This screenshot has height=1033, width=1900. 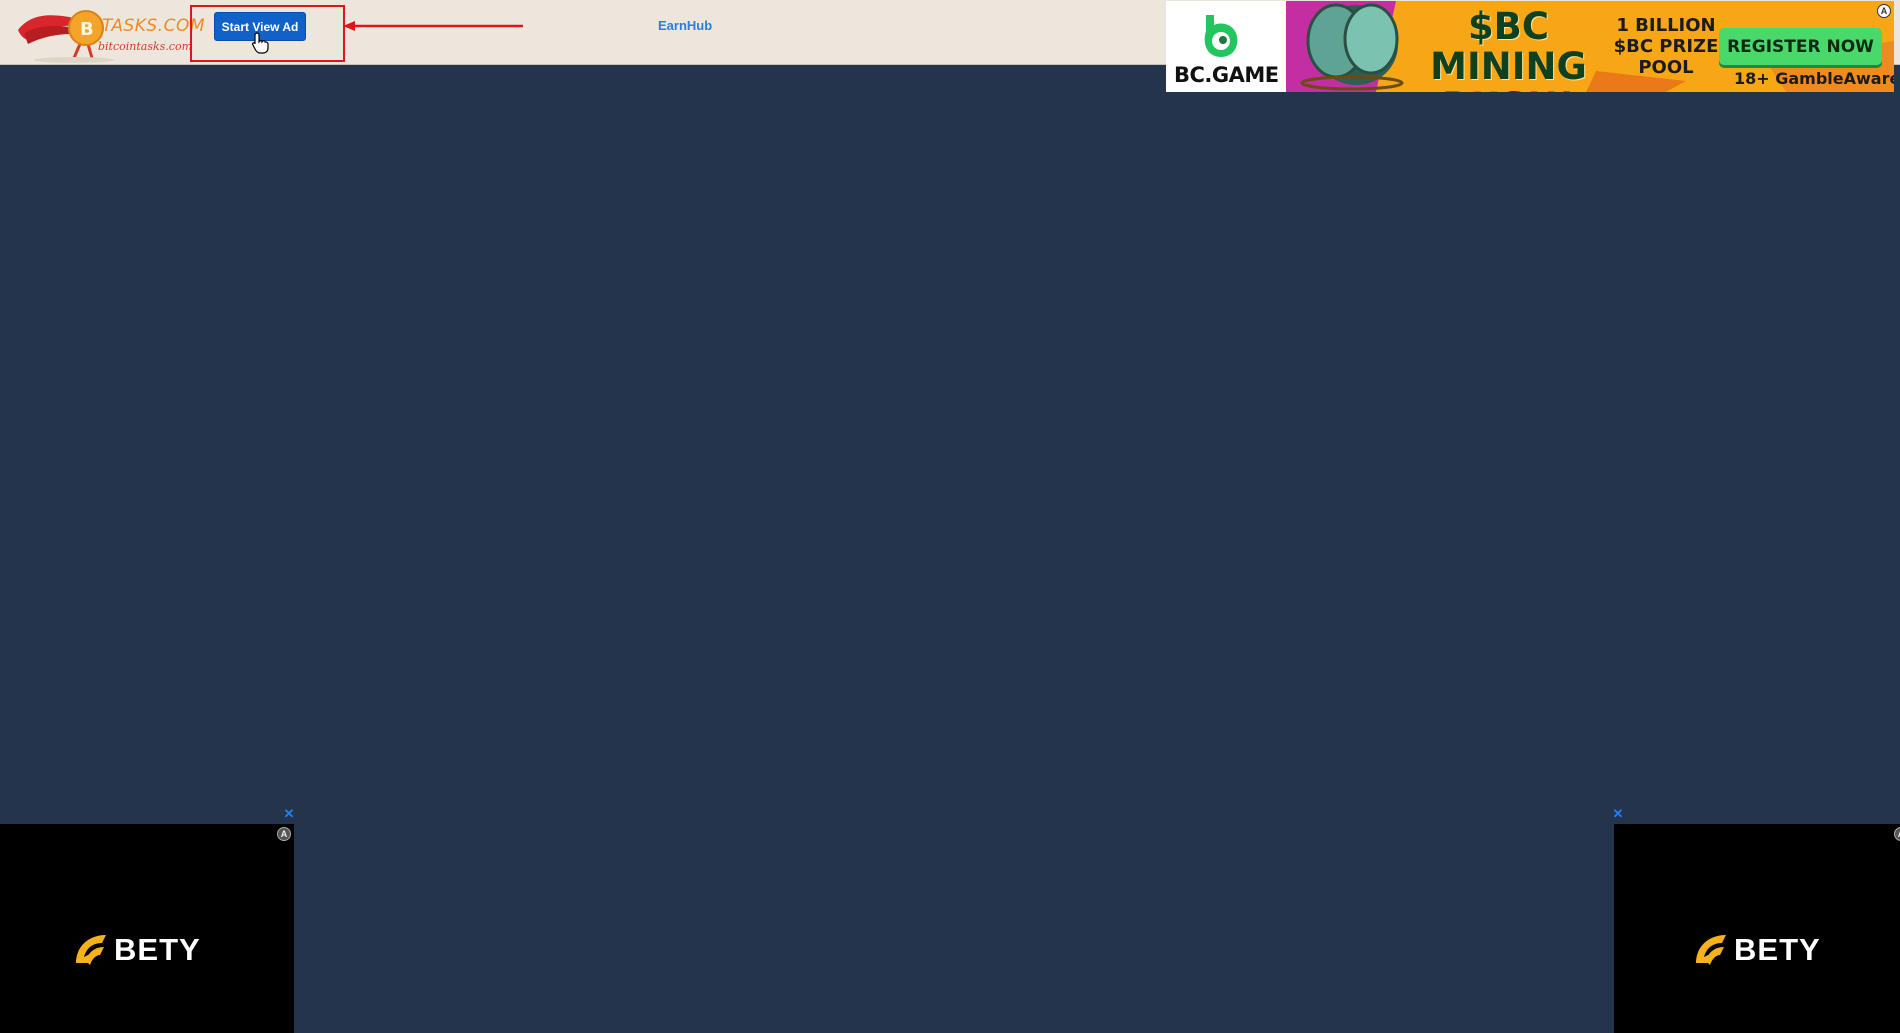 I want to click on logo-subtitle: bitcointasks.com, so click(x=145, y=46).